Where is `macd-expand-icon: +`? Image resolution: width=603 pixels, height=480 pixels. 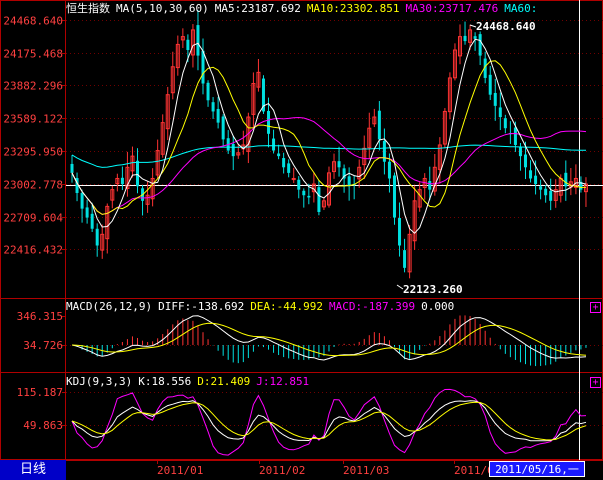
macd-expand-icon: + is located at coordinates (595, 307).